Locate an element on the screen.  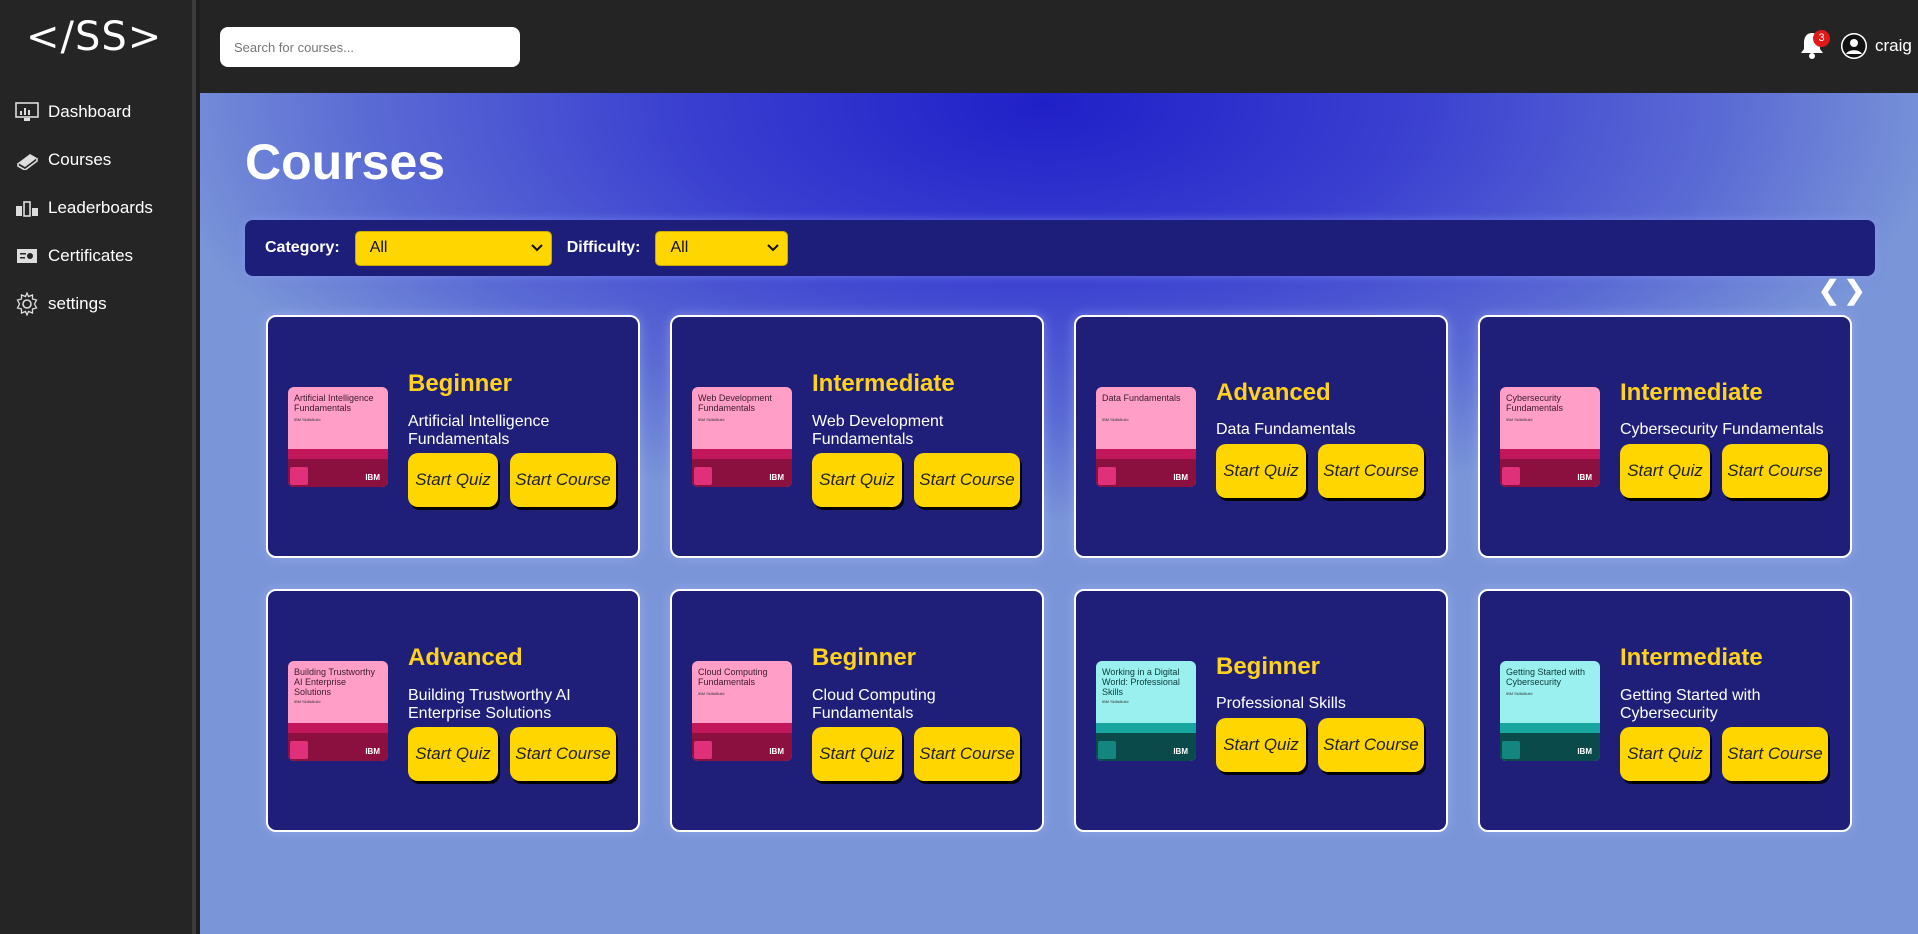
thumbnail-title: Artificial Intelligence Fundamentals is located at coordinates (334, 403).